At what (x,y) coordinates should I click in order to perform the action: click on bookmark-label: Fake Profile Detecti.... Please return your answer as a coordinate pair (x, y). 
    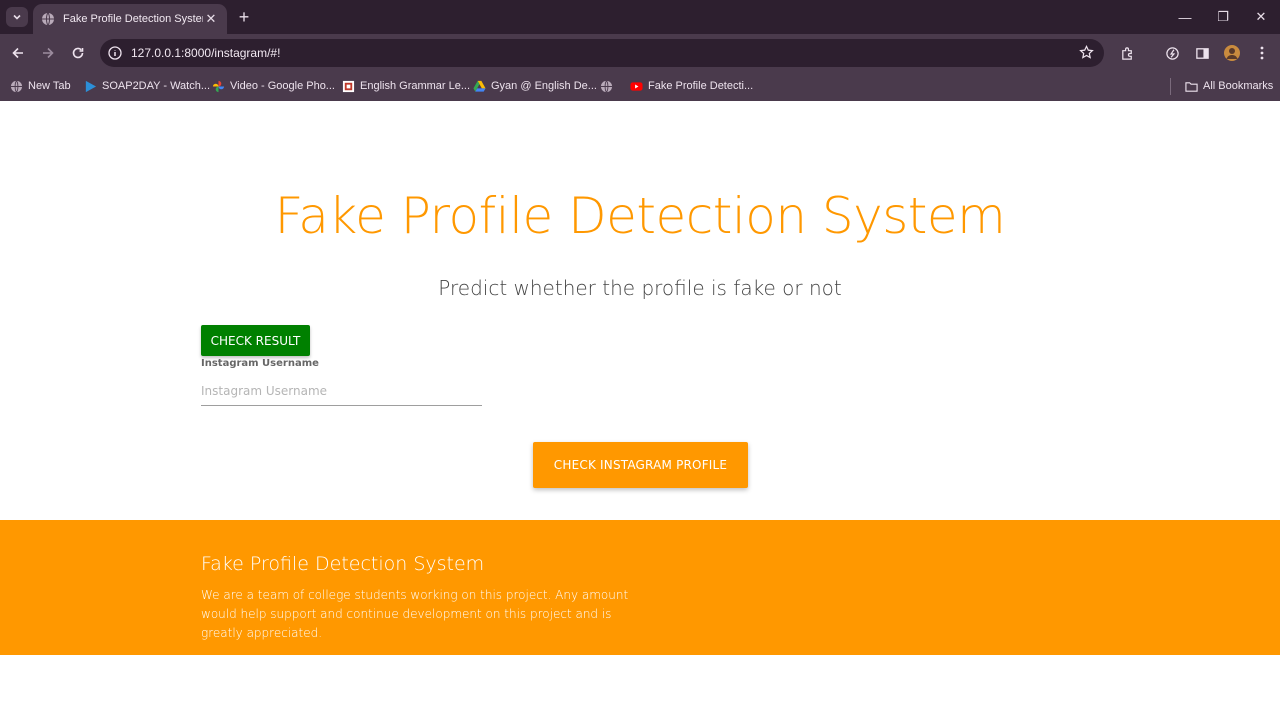
    Looking at the image, I should click on (701, 86).